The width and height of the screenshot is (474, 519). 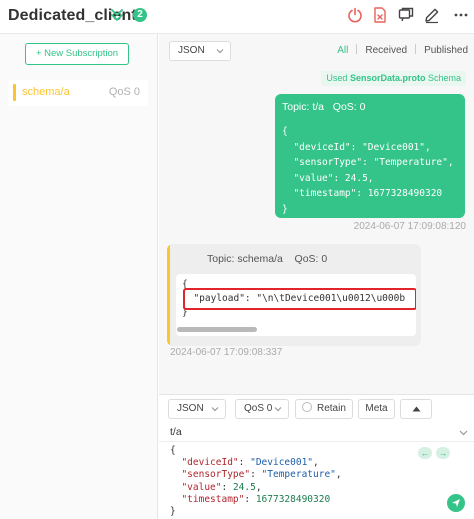 I want to click on tab-all: All, so click(x=342, y=50).